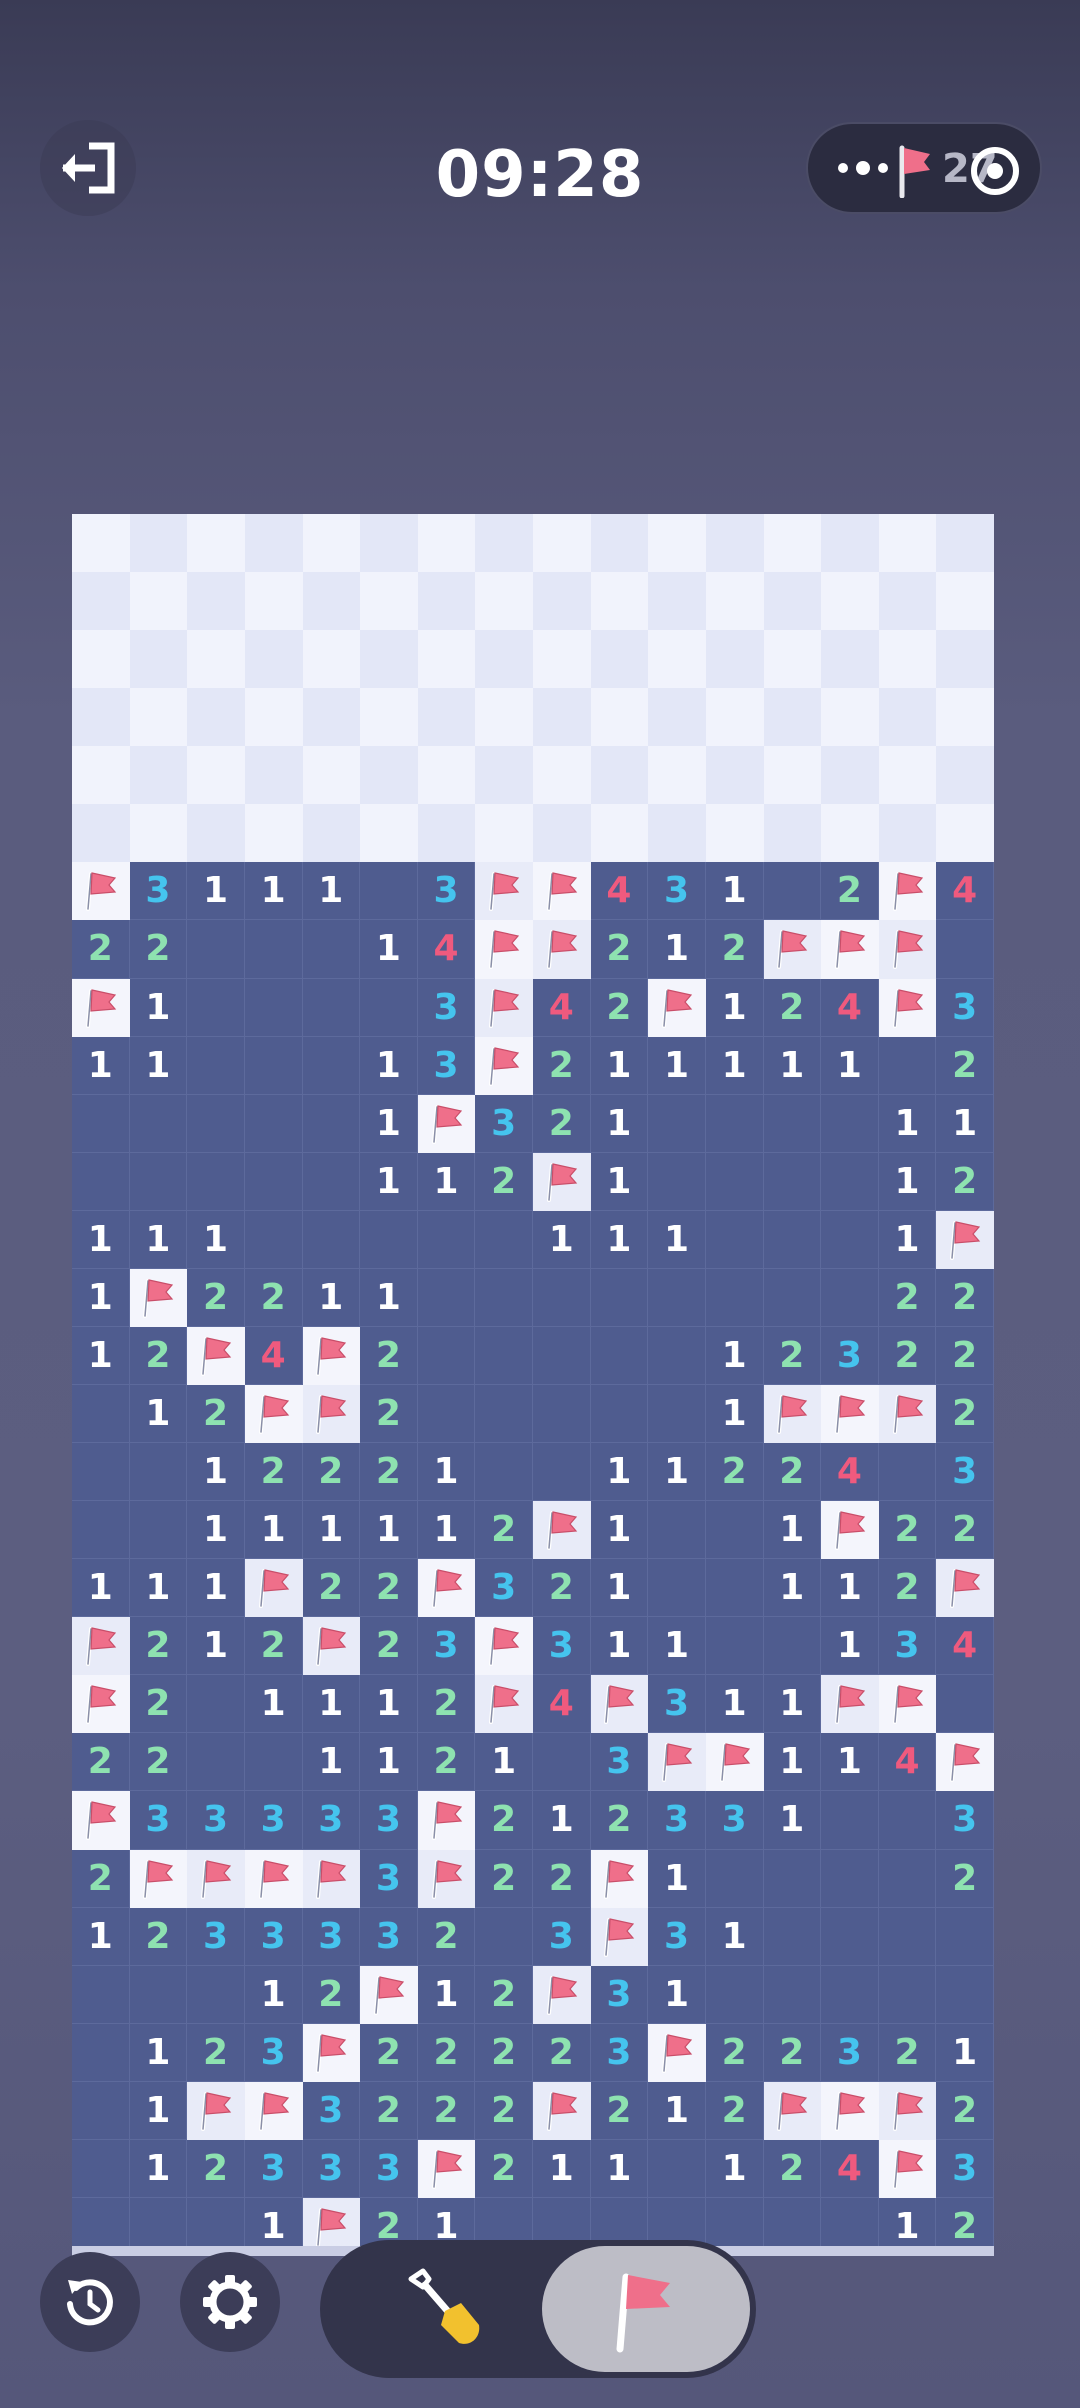 The image size is (1080, 2408). What do you see at coordinates (867, 168) in the screenshot?
I see `more-dots-icon` at bounding box center [867, 168].